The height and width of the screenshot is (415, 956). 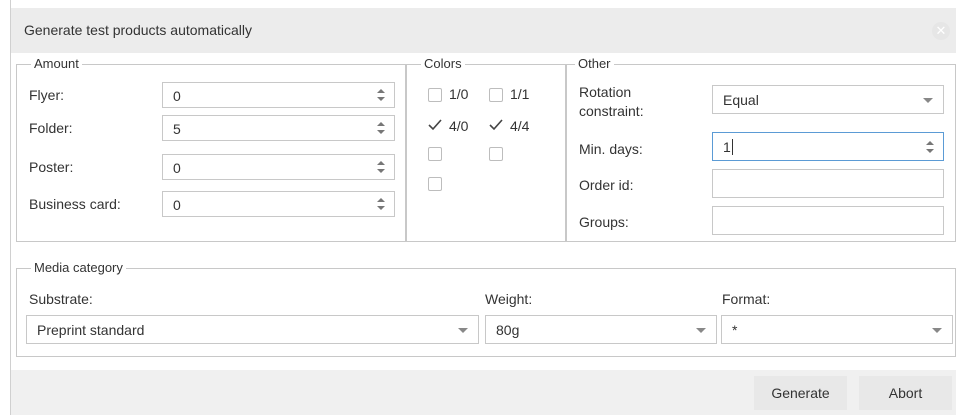 I want to click on format-value: *, so click(x=735, y=330).